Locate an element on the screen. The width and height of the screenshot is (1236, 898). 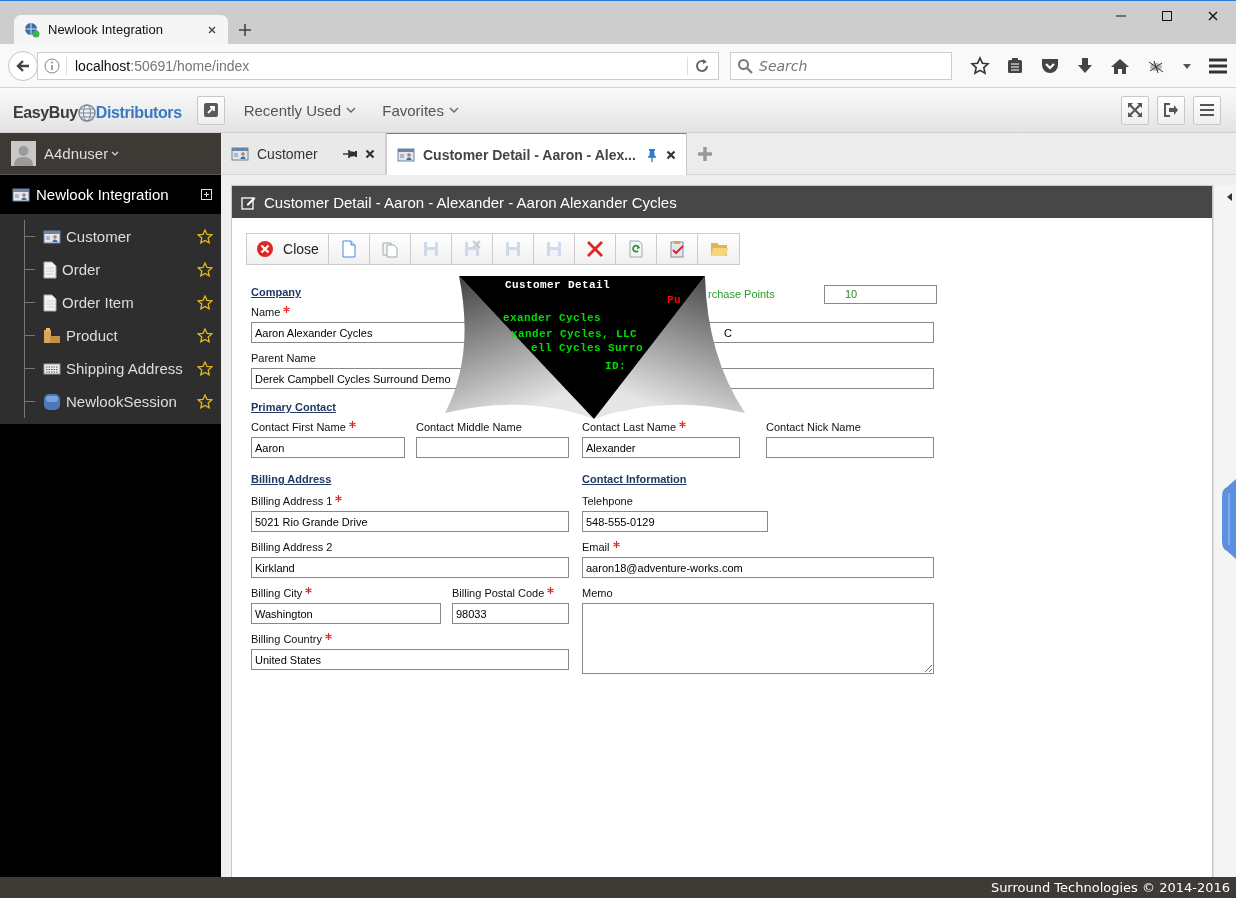
input-field: Alexander is located at coordinates (661, 447).